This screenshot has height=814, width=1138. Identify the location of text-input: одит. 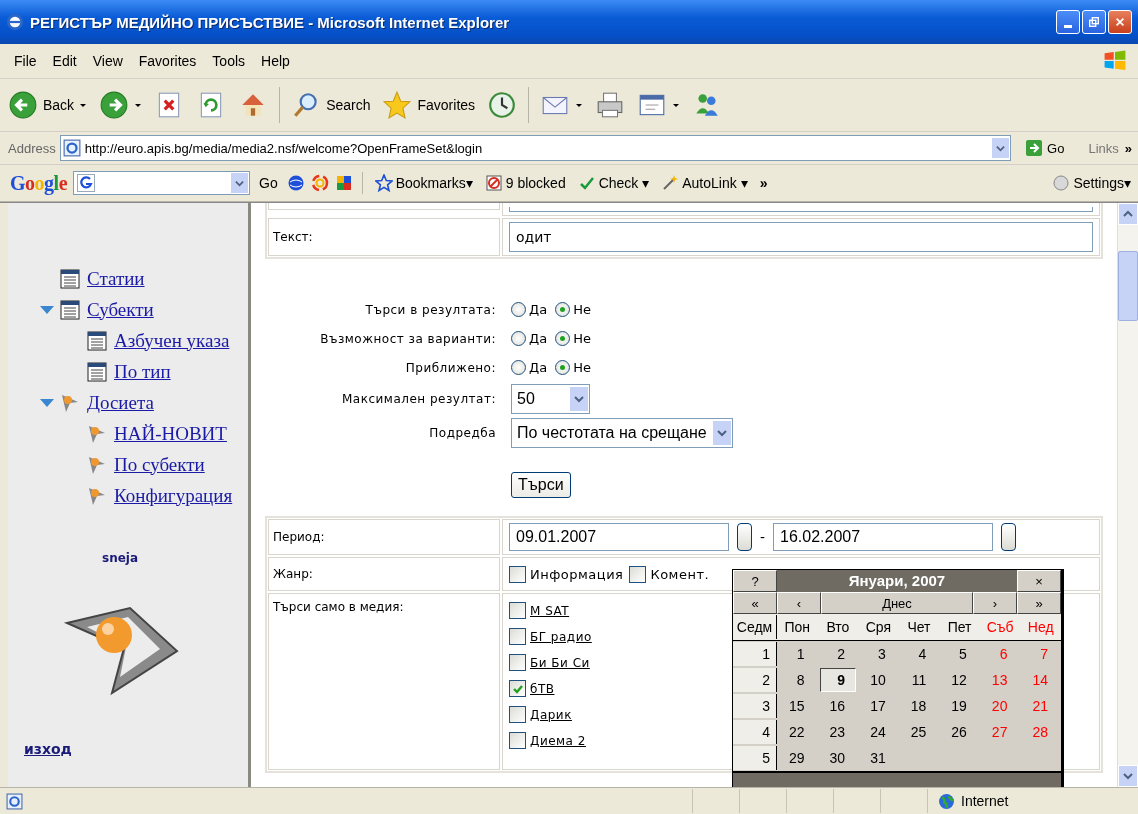
(801, 237).